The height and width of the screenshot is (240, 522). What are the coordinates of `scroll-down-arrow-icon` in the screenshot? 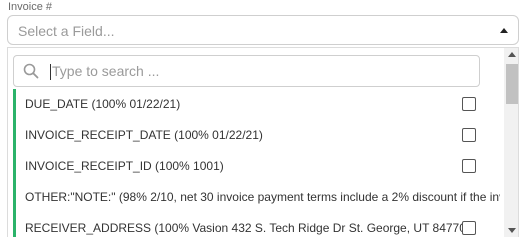 It's located at (512, 230).